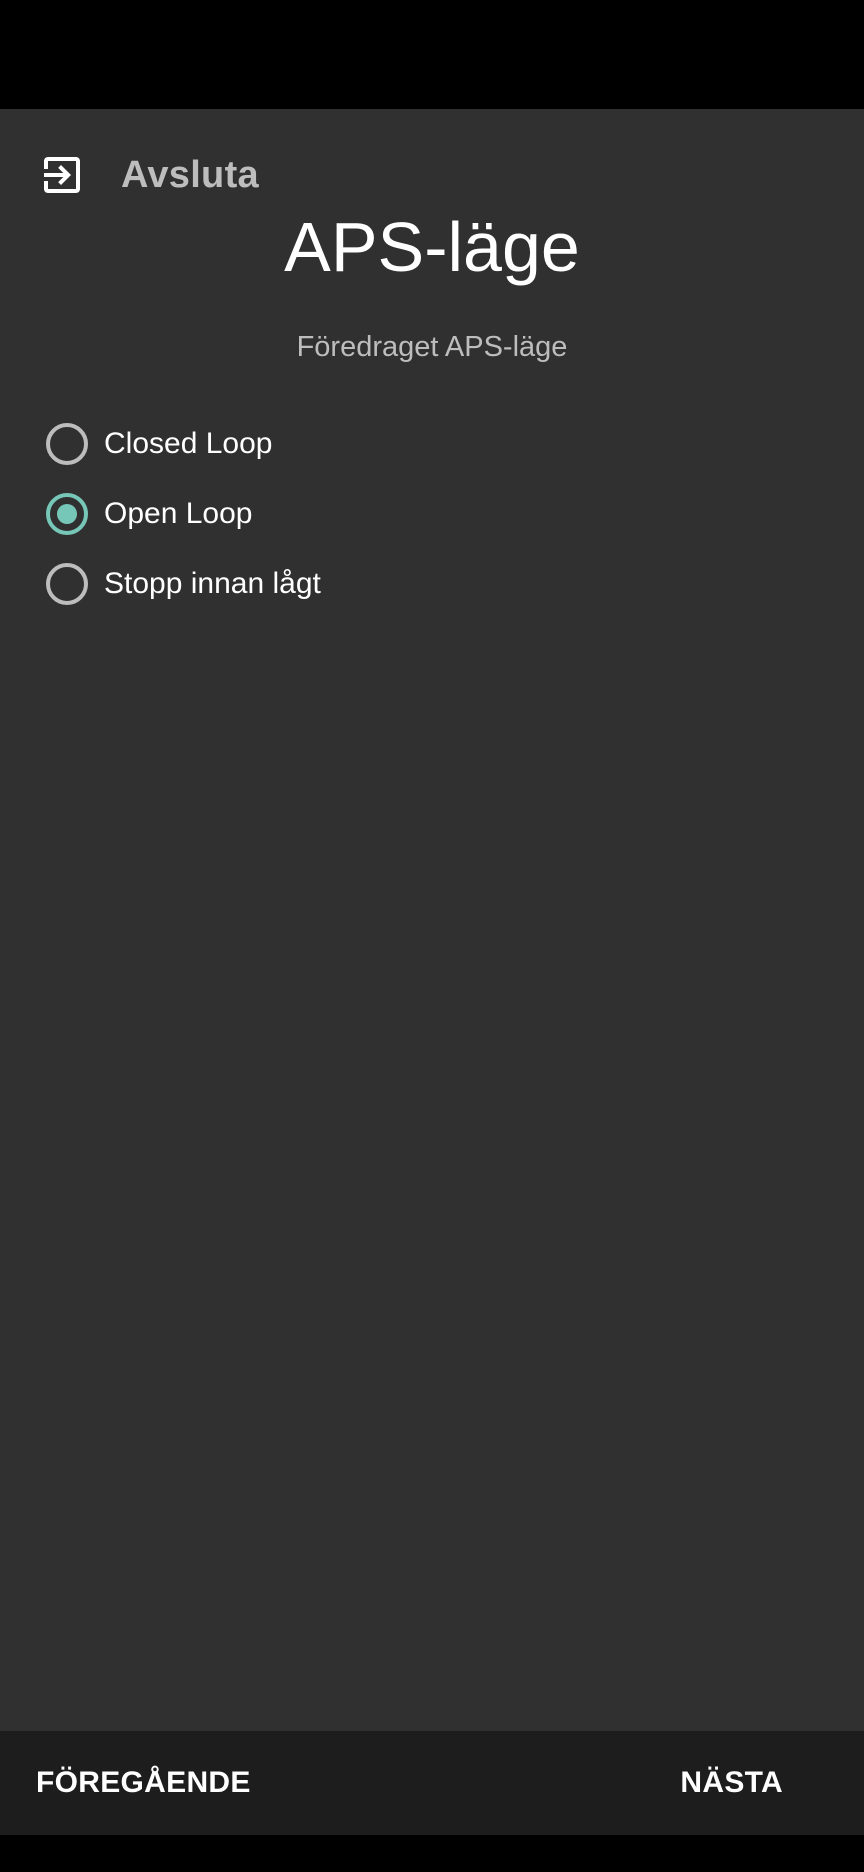 Image resolution: width=864 pixels, height=1872 pixels. Describe the element at coordinates (212, 583) in the screenshot. I see `radio-label: Stopp innan lågt` at that location.